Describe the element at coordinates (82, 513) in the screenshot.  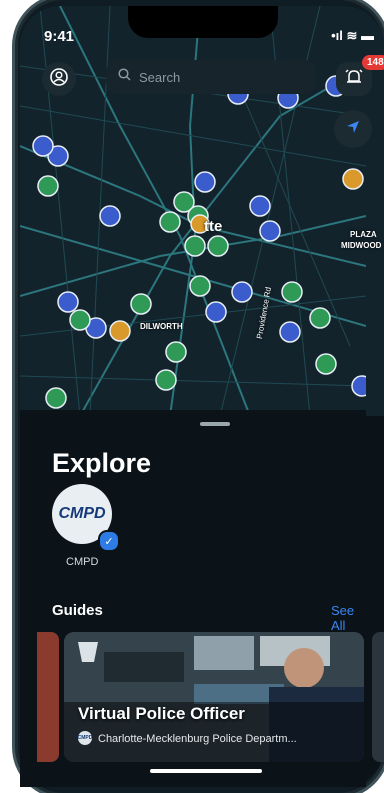
I see `cmpd-logo-text: CMPD` at that location.